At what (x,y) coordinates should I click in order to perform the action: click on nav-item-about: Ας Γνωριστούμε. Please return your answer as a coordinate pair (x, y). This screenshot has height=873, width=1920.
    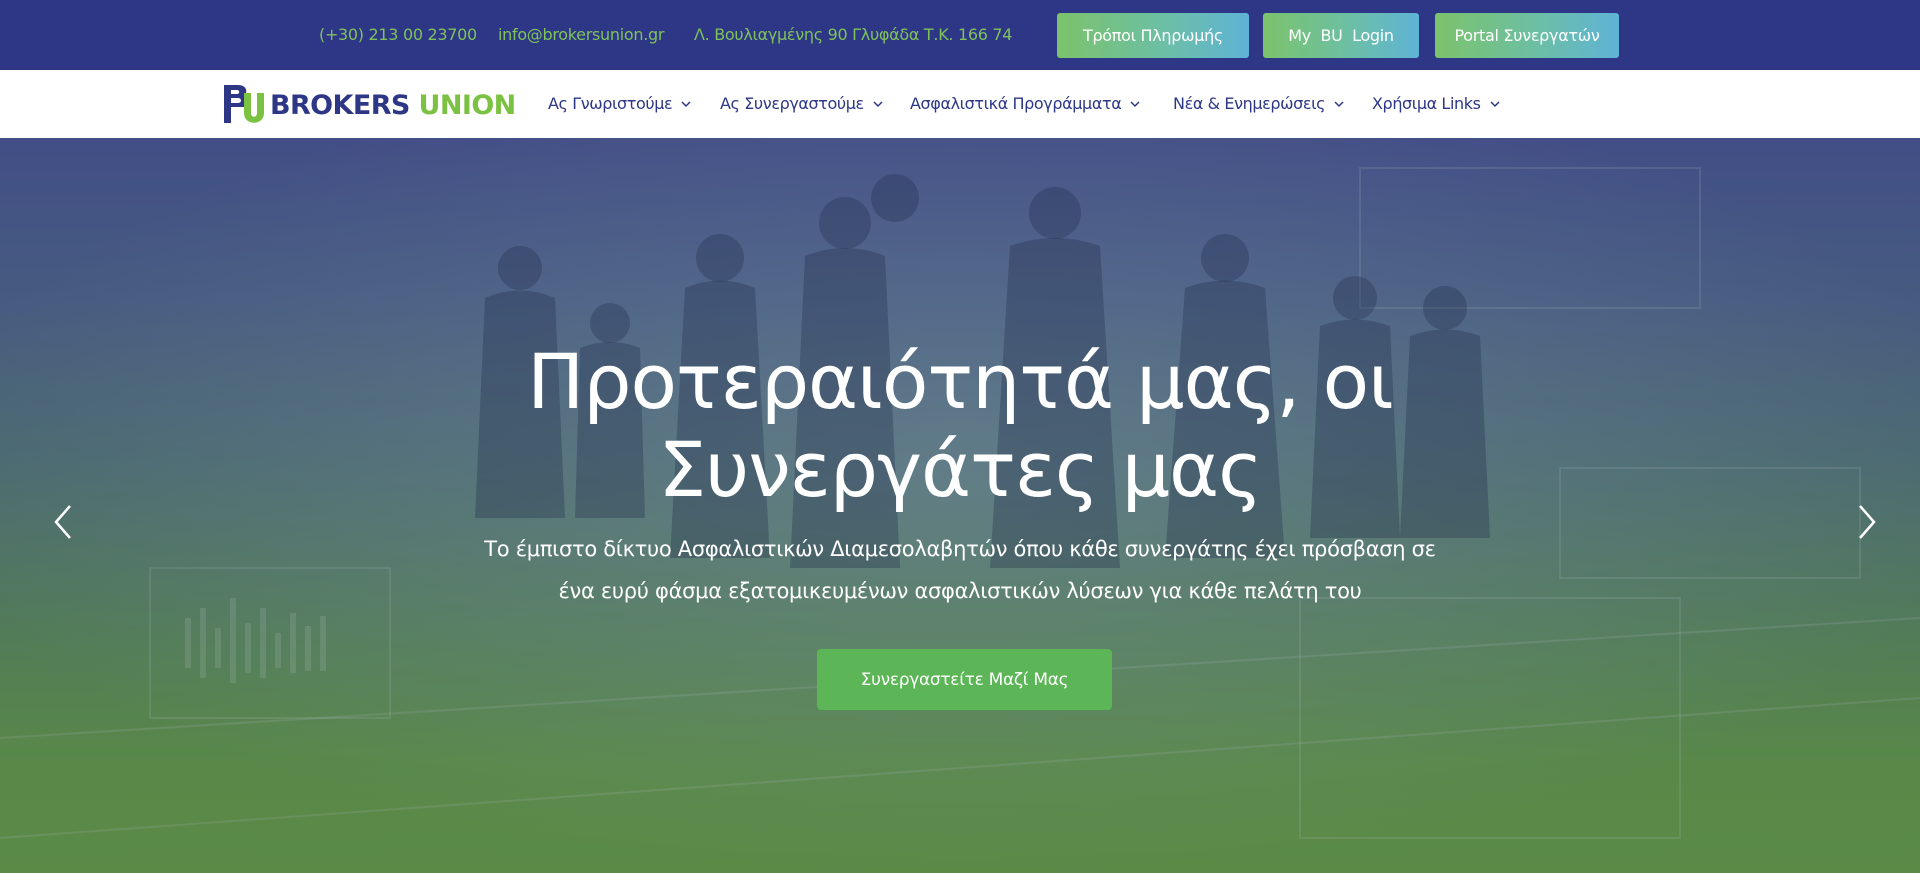
    Looking at the image, I should click on (620, 103).